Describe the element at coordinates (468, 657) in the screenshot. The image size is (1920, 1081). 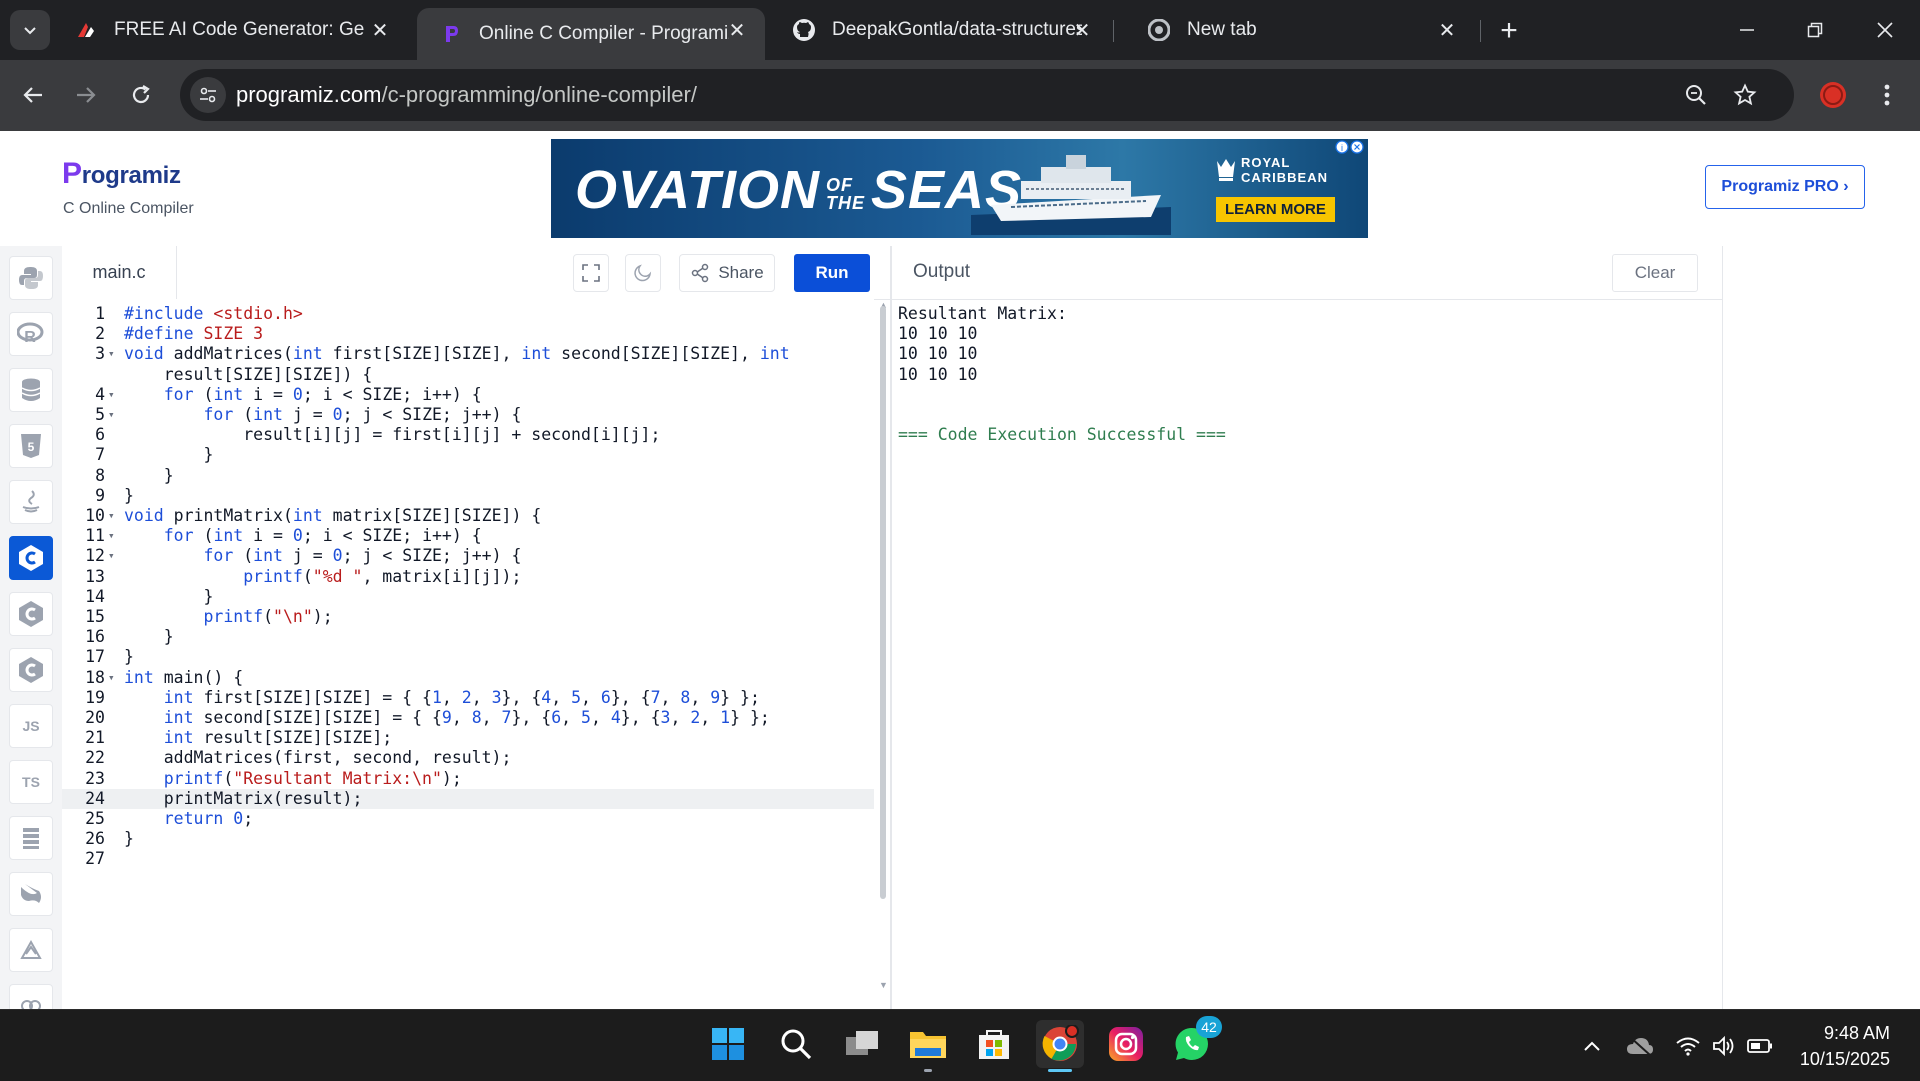
I see `code-line: 17}` at that location.